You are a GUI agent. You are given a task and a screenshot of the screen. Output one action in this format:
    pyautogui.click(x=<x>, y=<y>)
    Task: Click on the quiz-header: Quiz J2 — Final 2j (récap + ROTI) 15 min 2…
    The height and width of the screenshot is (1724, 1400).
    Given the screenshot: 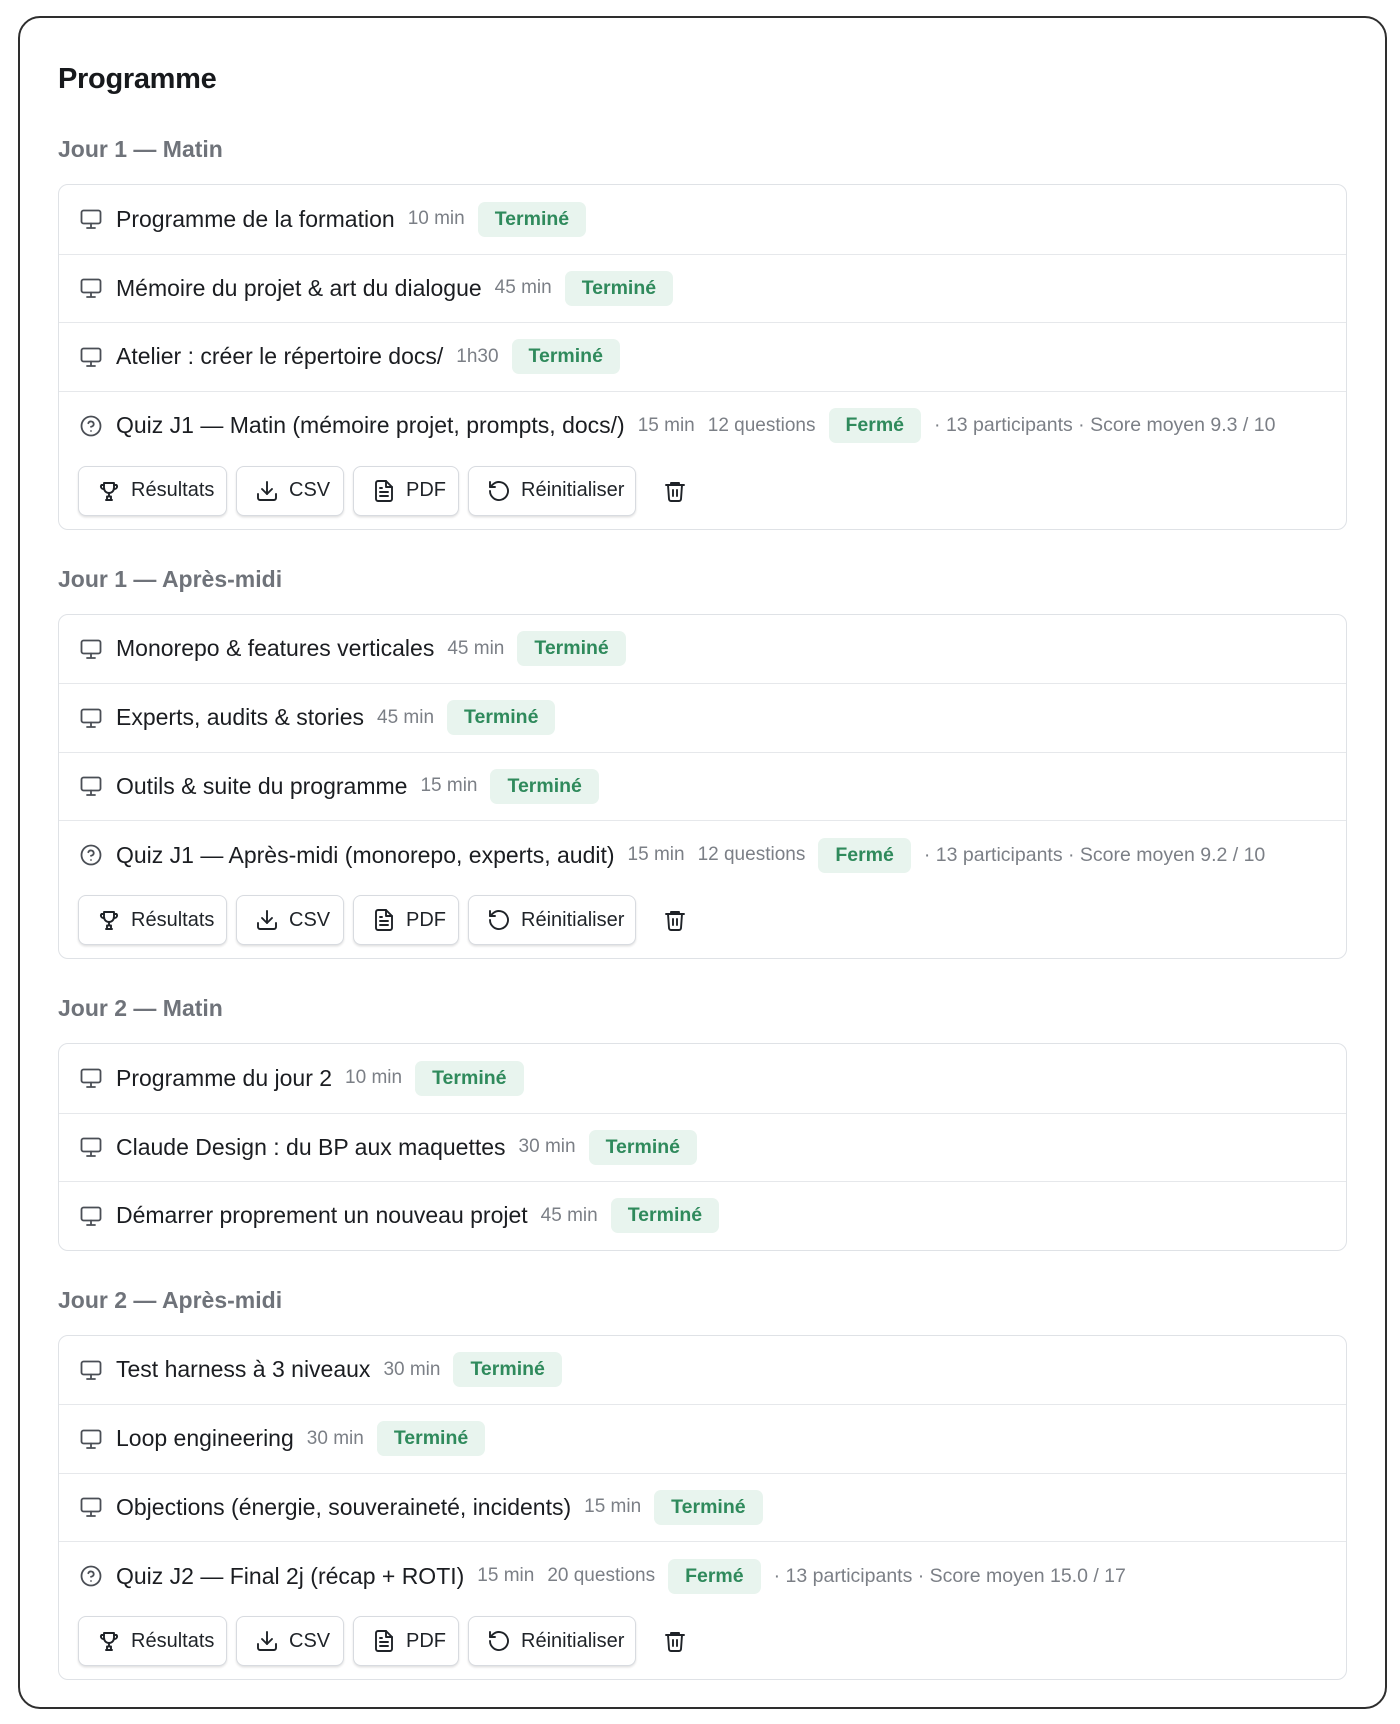 What is the action you would take?
    pyautogui.click(x=602, y=1576)
    